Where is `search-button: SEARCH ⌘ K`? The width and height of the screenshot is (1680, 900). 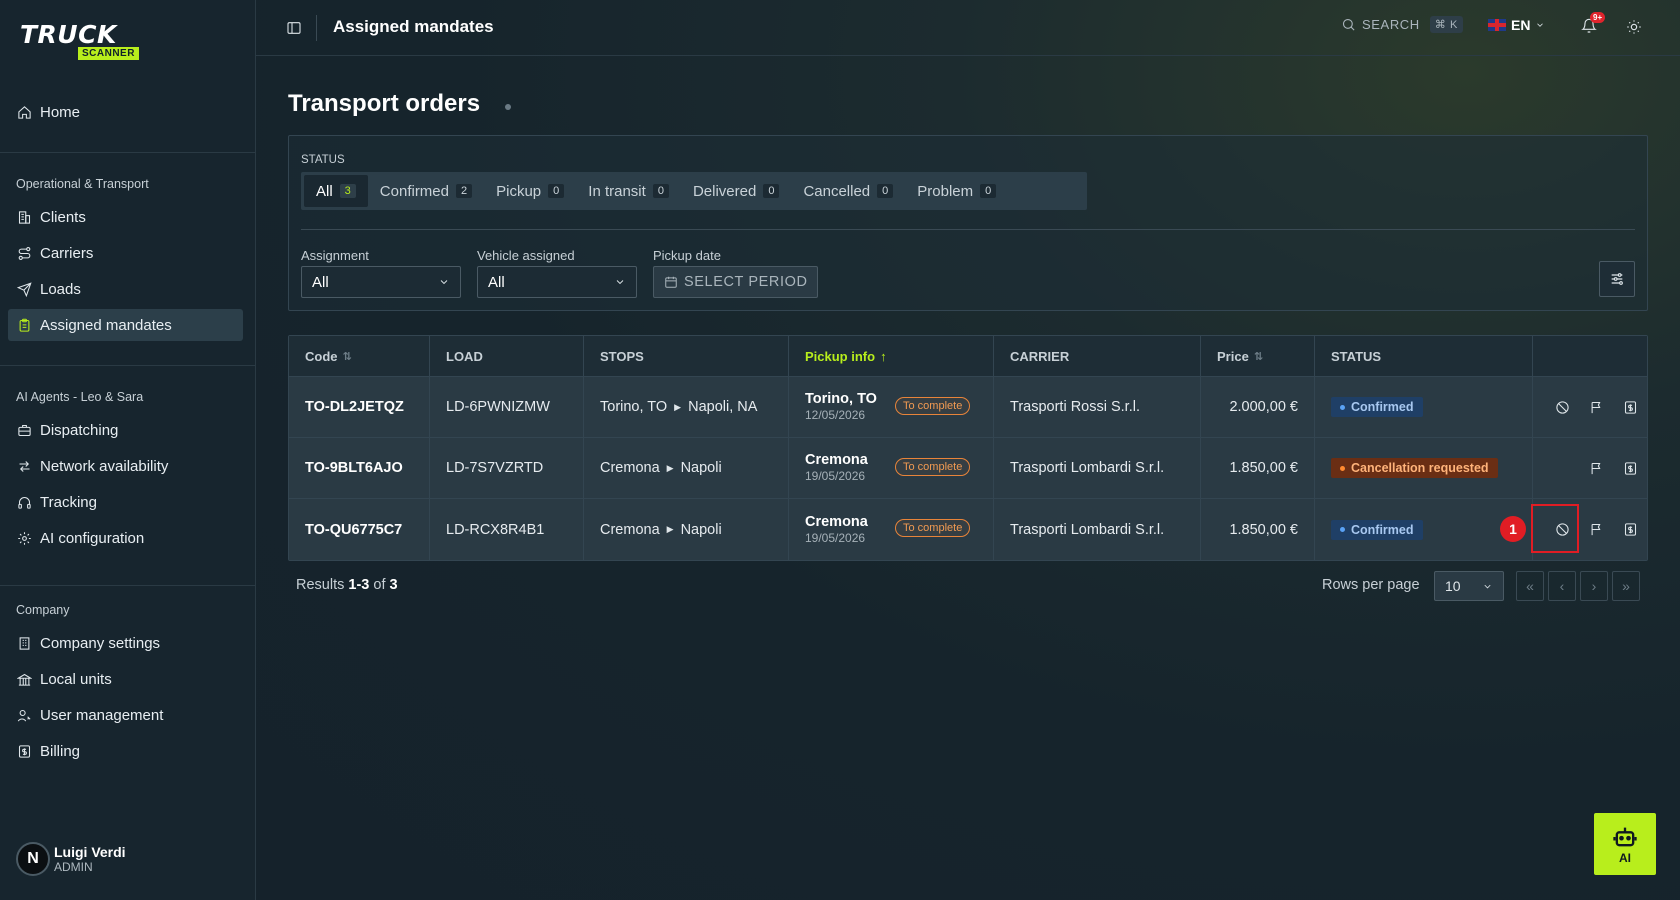
search-button: SEARCH ⌘ K is located at coordinates (1402, 24).